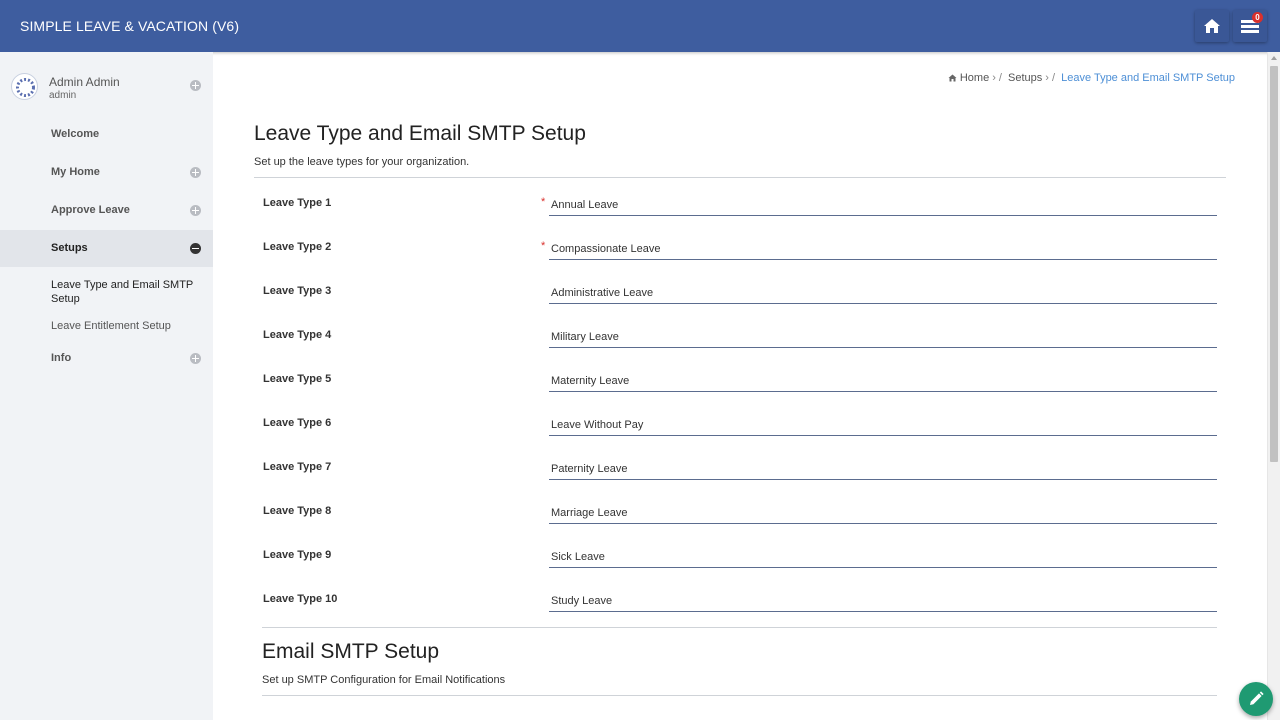  Describe the element at coordinates (883, 334) in the screenshot. I see `leave-type-4-input` at that location.